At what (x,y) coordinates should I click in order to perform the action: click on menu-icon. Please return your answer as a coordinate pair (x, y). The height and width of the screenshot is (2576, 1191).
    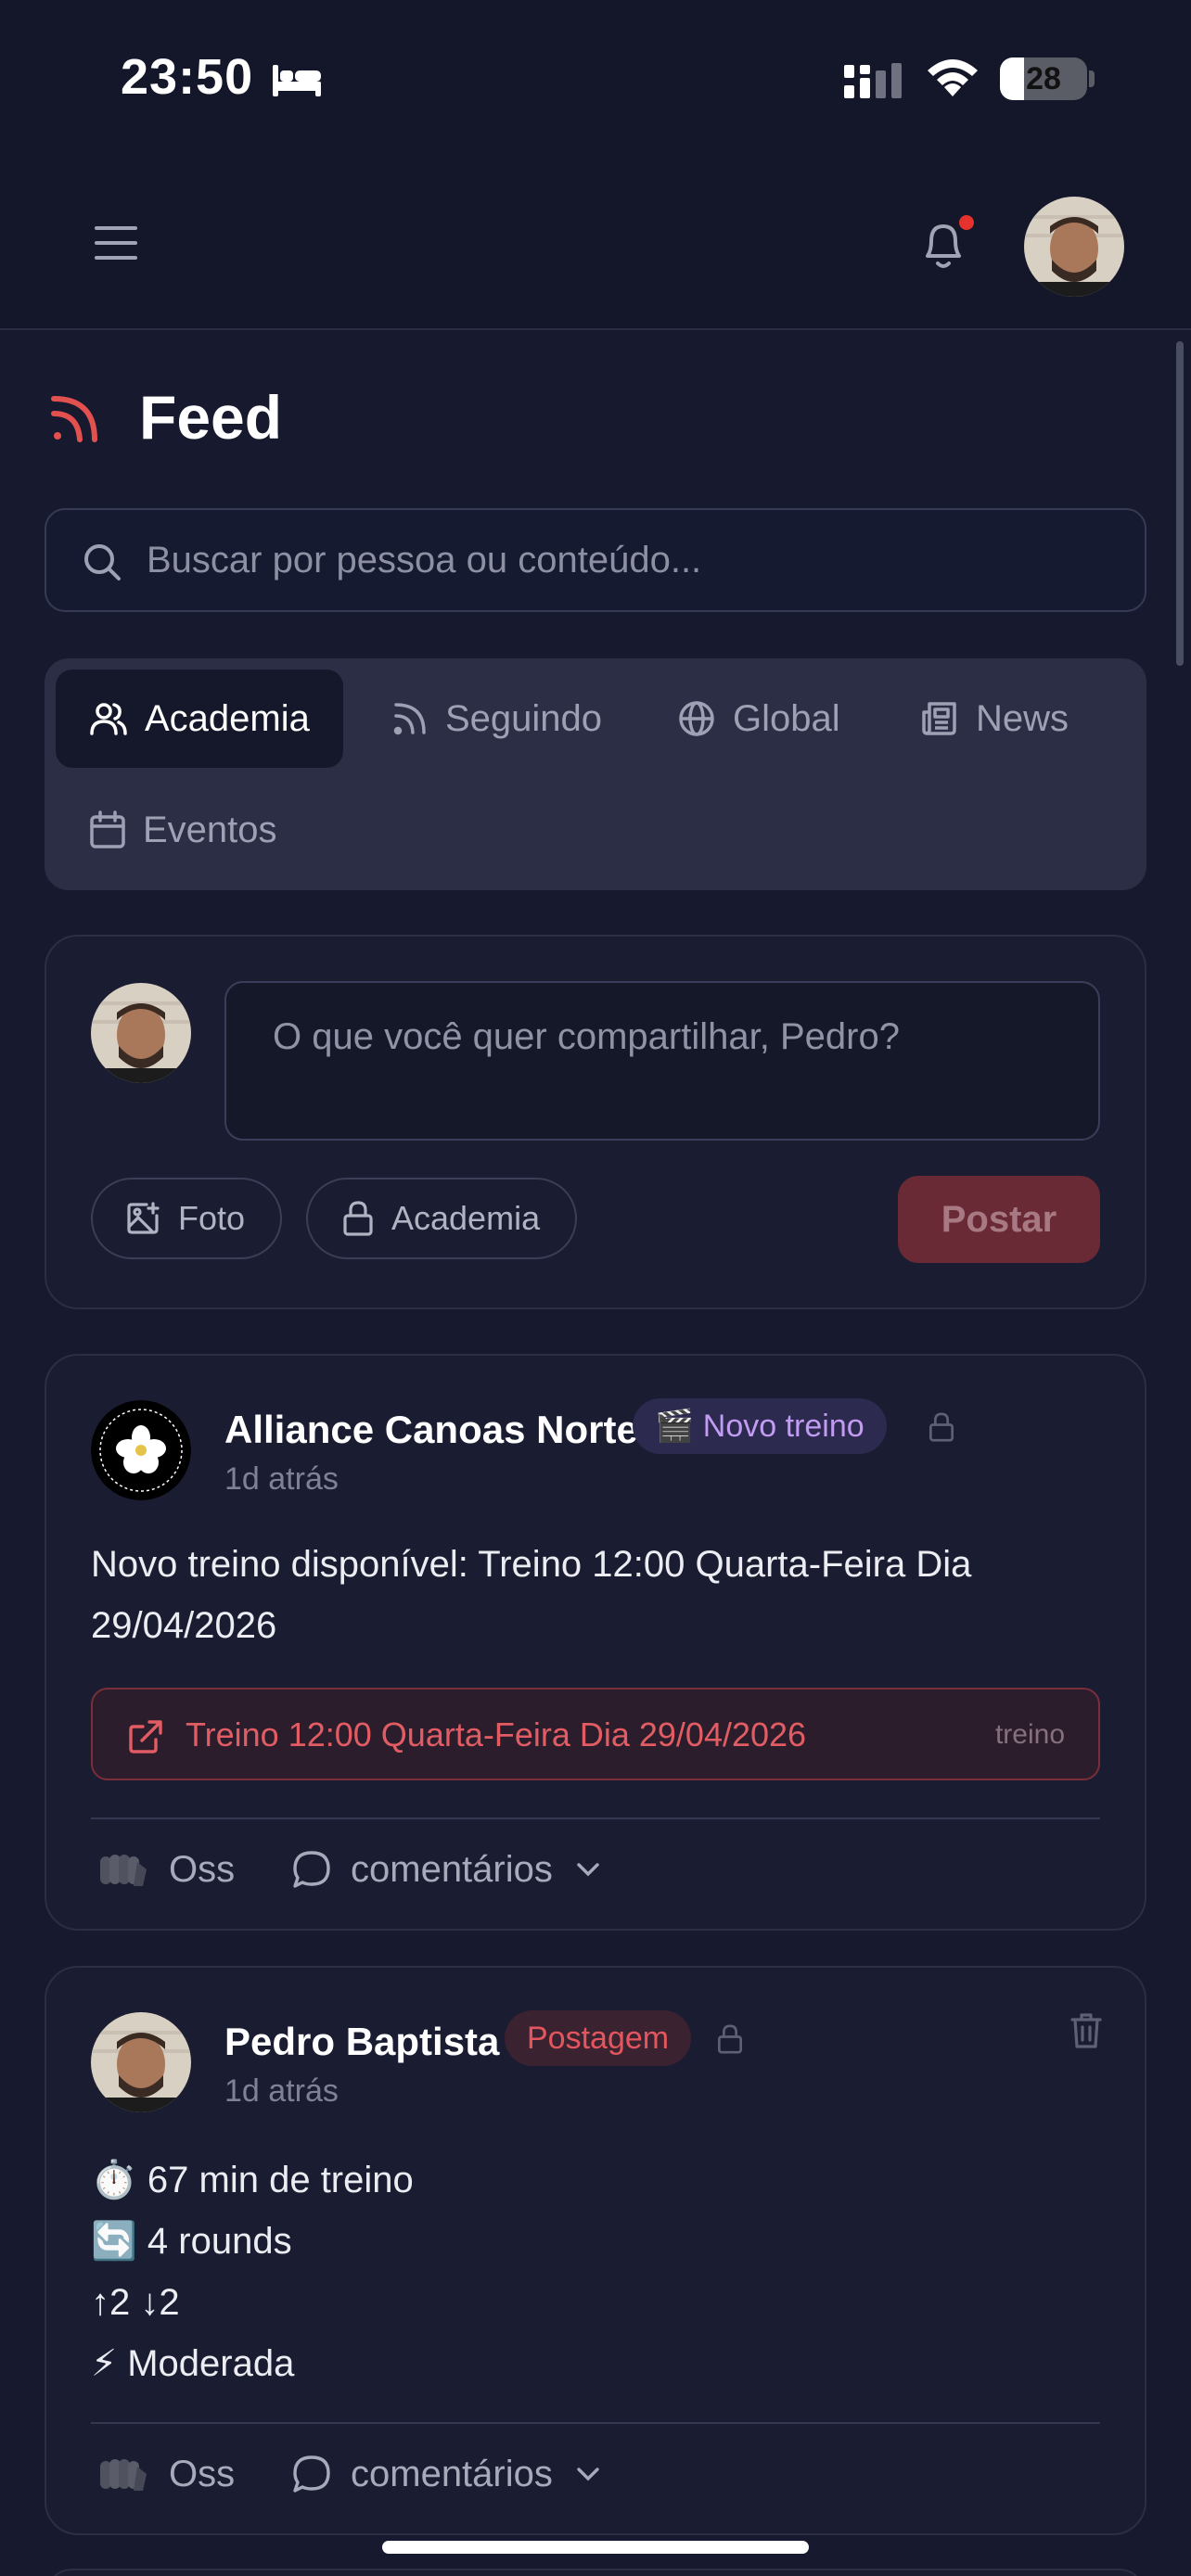
    Looking at the image, I should click on (116, 243).